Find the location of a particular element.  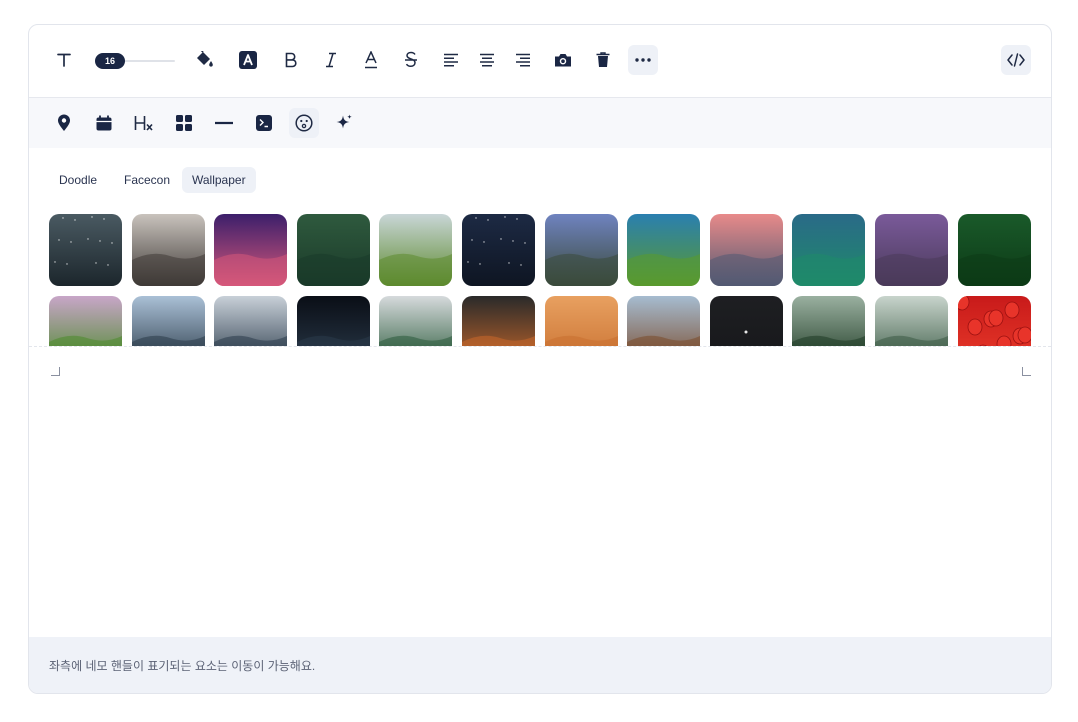

bold-button is located at coordinates (291, 60).